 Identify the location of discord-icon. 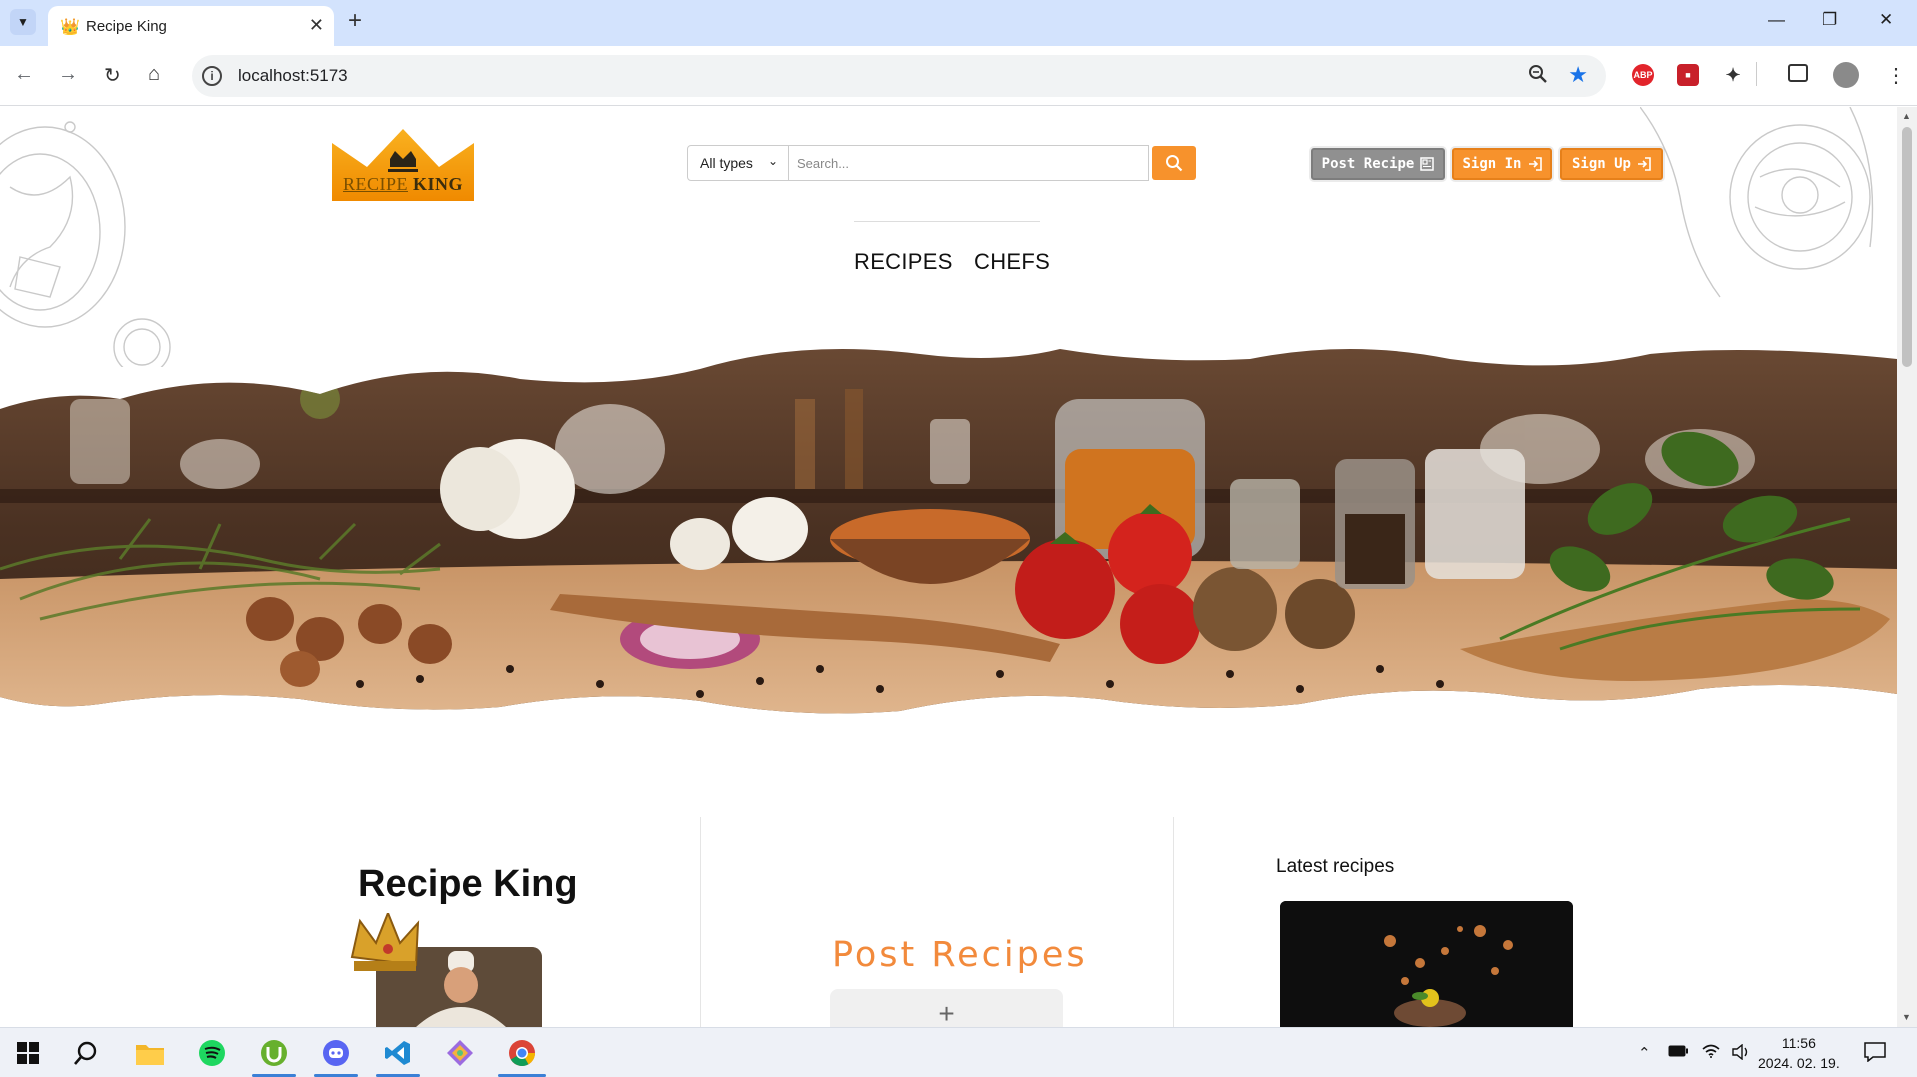
(336, 1053).